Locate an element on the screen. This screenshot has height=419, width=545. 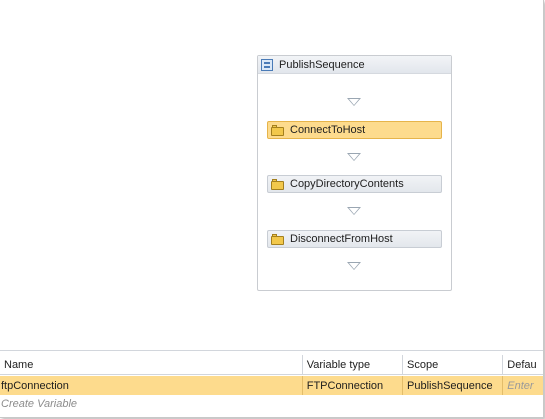
activity-disconnect-from-host: DisconnectFromHost is located at coordinates (354, 239).